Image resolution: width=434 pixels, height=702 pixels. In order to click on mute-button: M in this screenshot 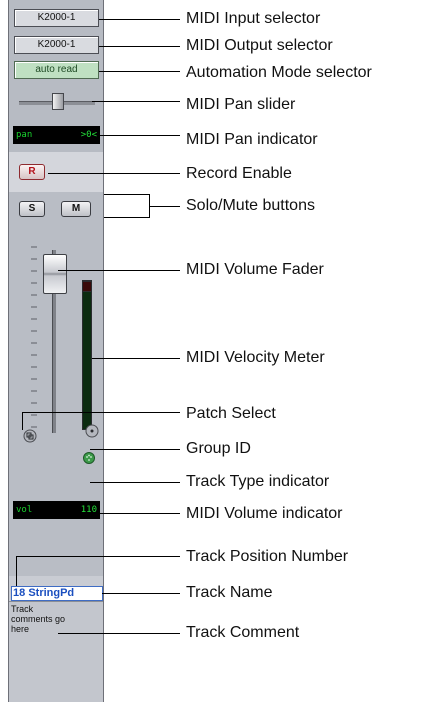, I will do `click(76, 209)`.